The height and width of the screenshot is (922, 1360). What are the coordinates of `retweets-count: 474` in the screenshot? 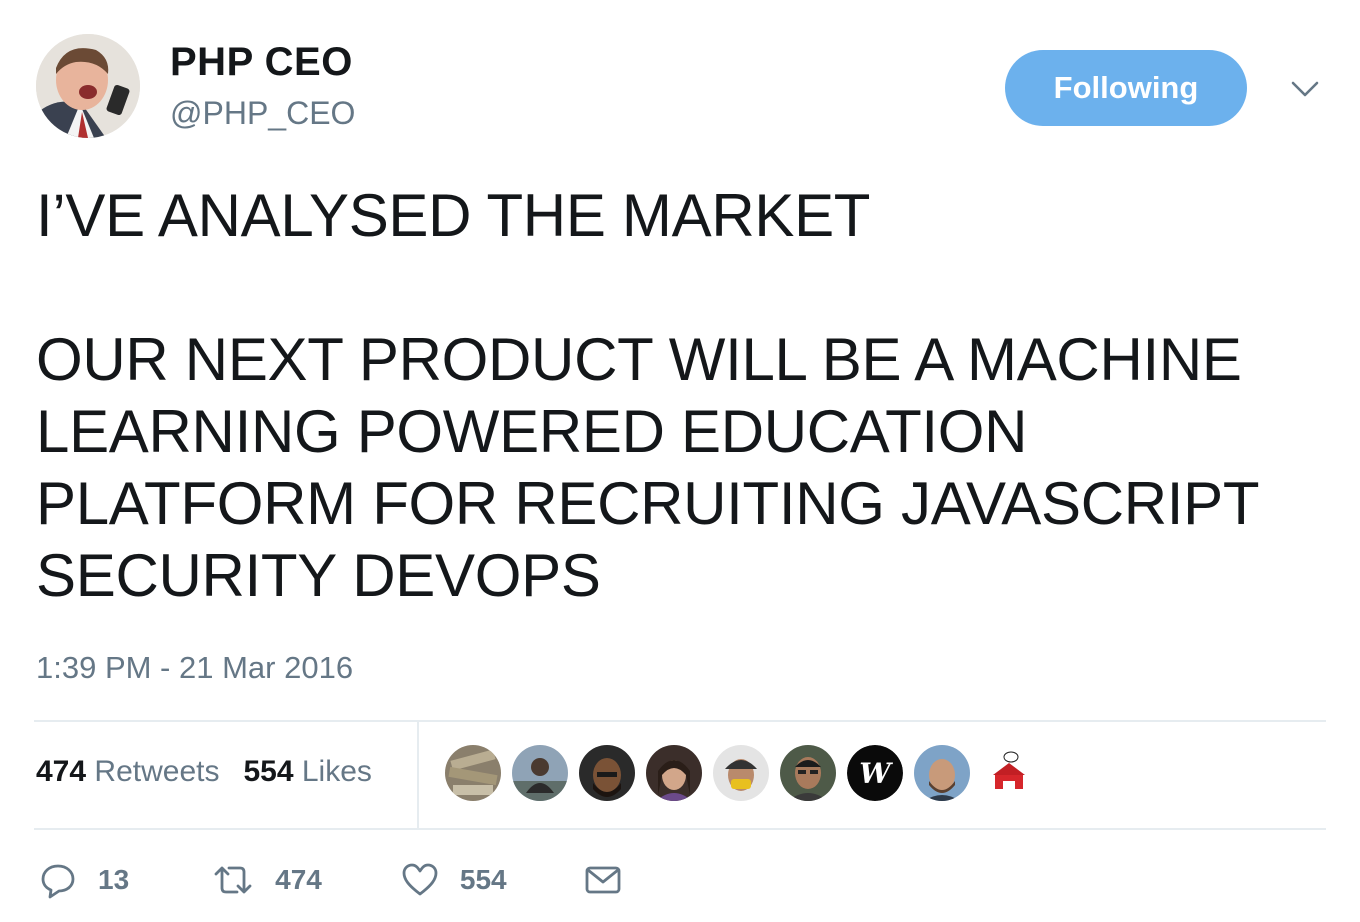 It's located at (61, 771).